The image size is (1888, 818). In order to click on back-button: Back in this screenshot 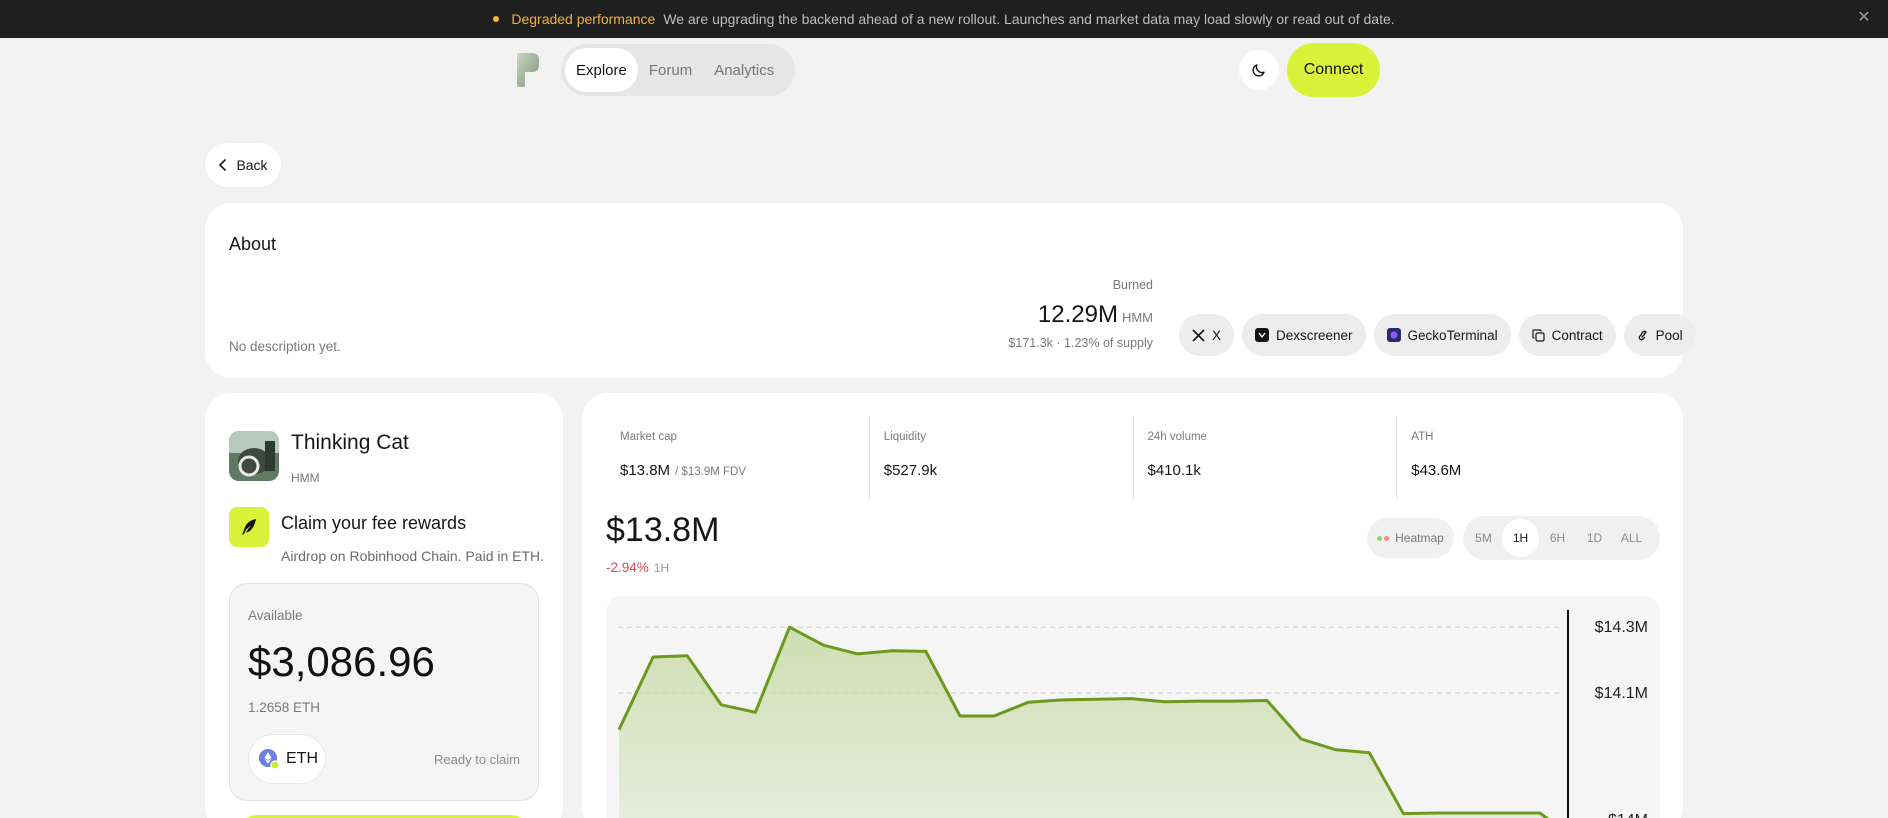, I will do `click(243, 165)`.